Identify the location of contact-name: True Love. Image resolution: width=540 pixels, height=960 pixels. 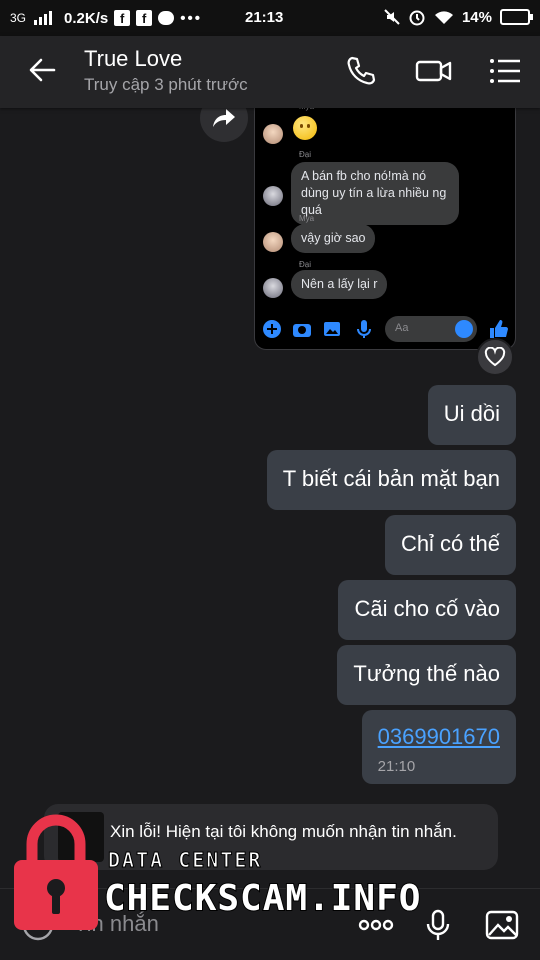
(133, 59).